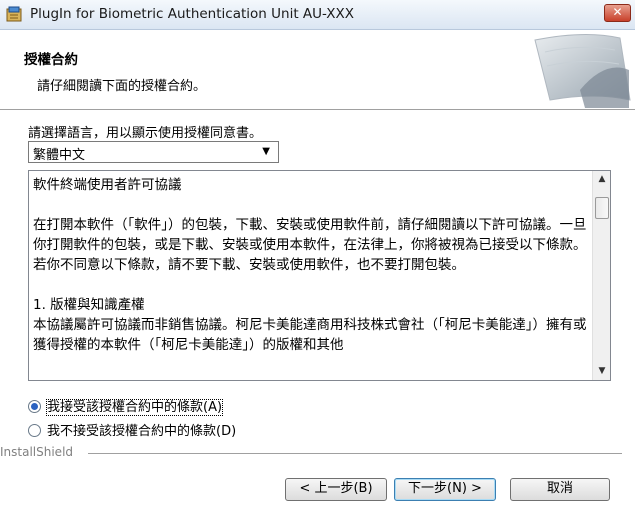  I want to click on license-scrollbar: ▲ ▼, so click(601, 275).